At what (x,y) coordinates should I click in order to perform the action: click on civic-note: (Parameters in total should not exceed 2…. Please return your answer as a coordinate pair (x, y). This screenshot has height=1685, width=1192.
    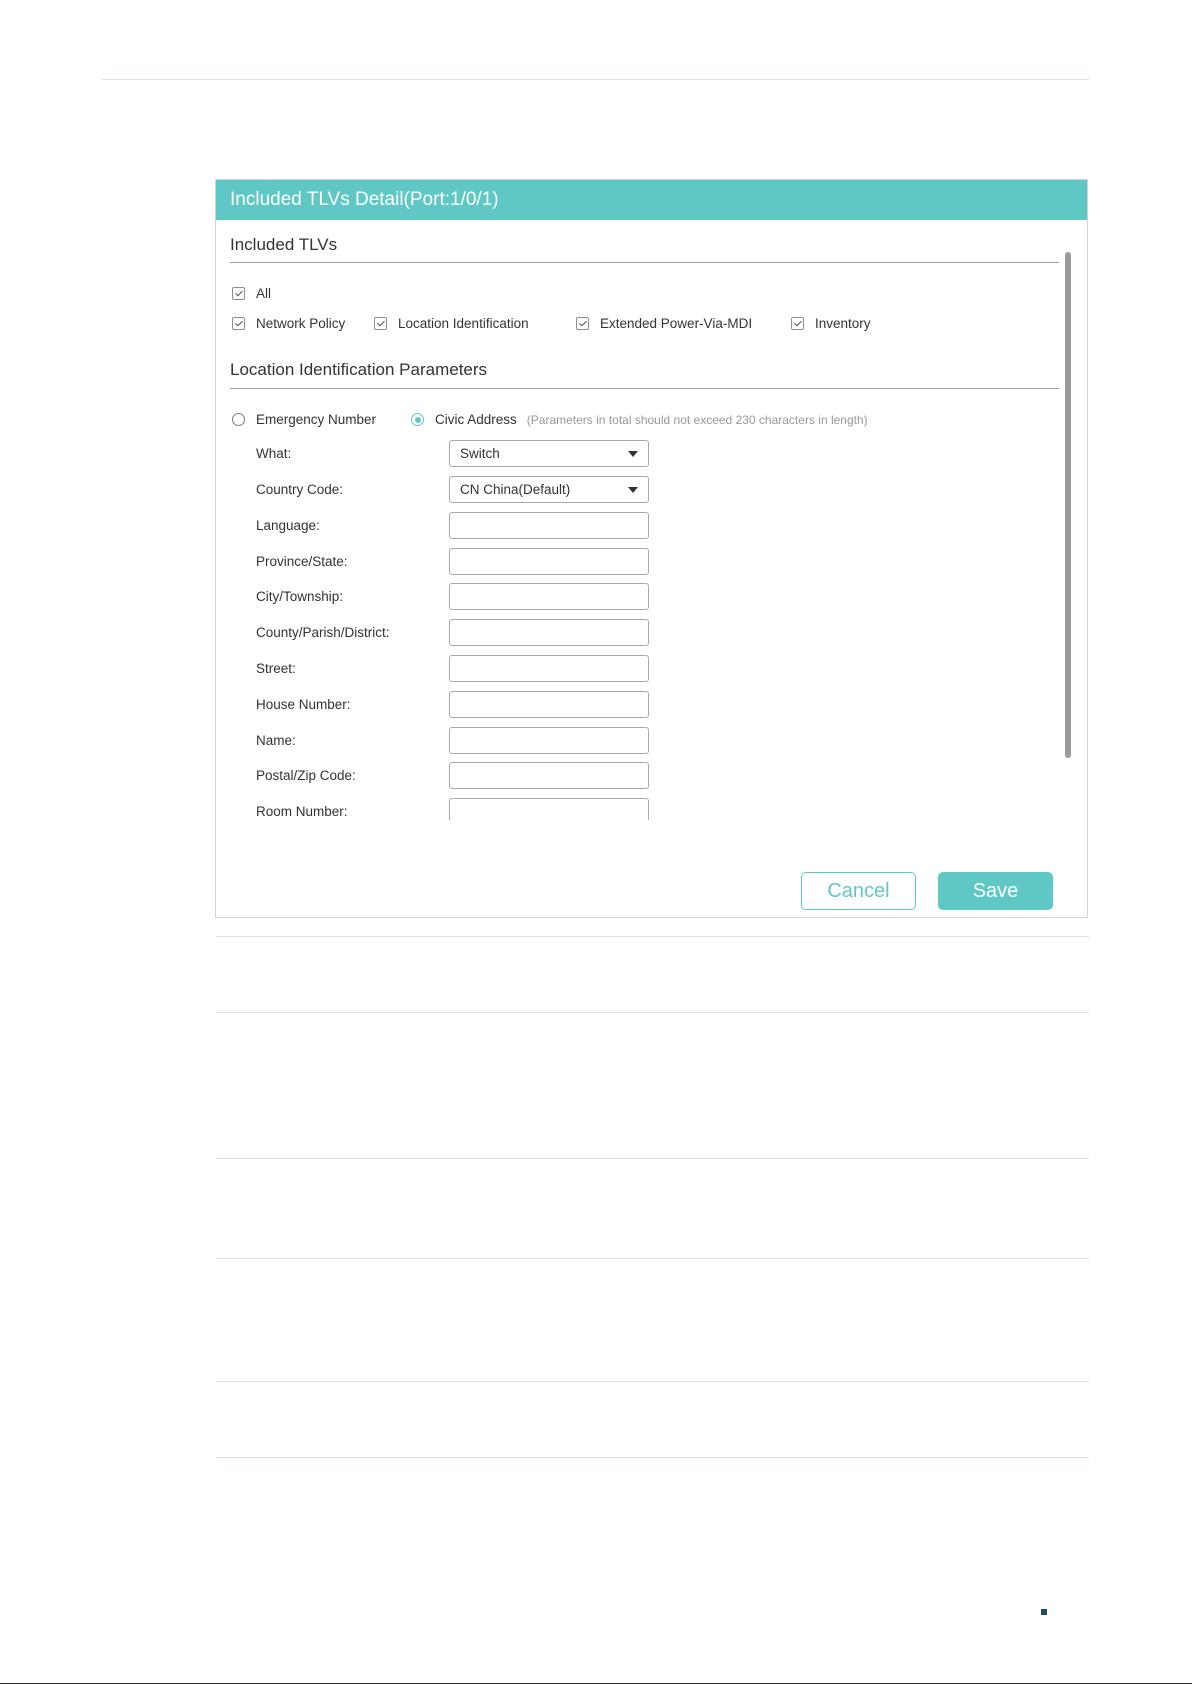
    Looking at the image, I should click on (697, 419).